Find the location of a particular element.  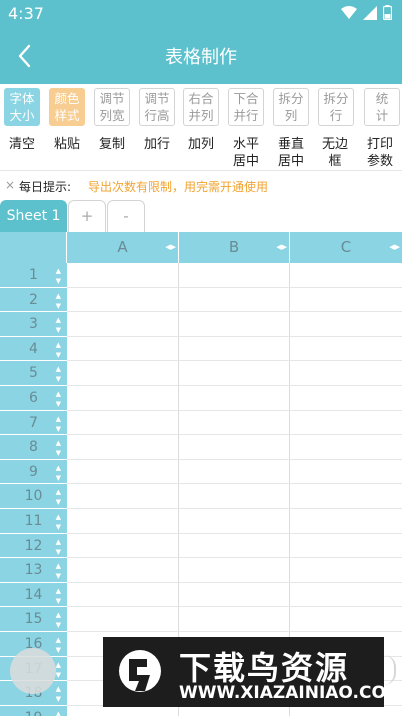

format-toolbar: 字体 大小 颜色 样式 调节 列宽 调节 行高 右合 并列 下合 并行 拆分列 拆分行 统计 is located at coordinates (201, 107).